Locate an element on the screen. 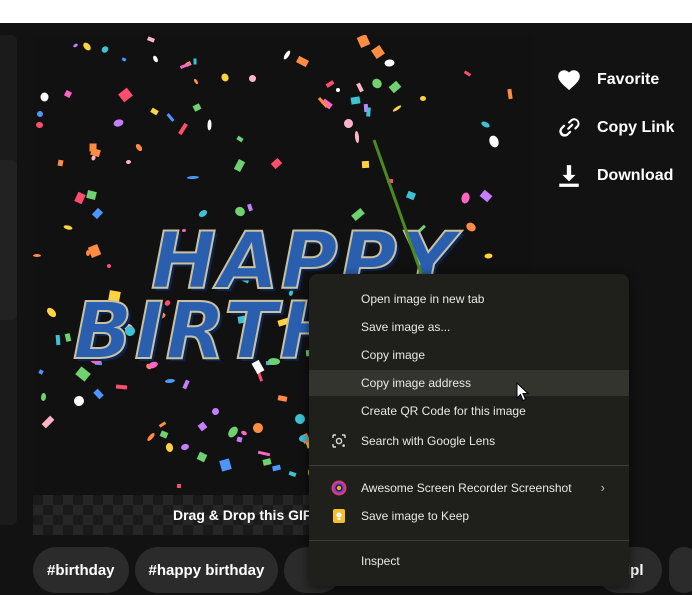  heart-icon is located at coordinates (569, 80).